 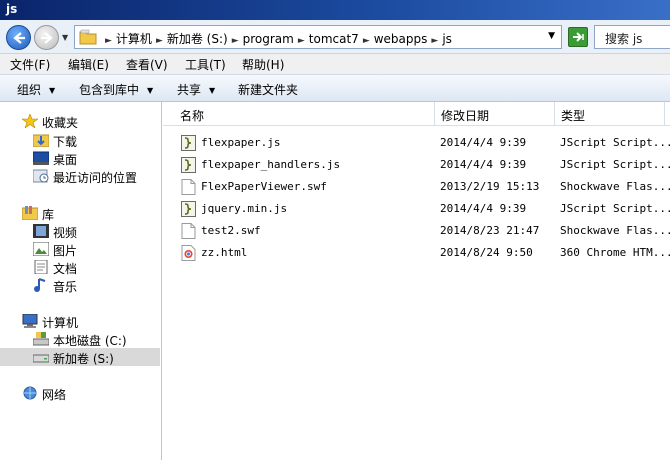 I want to click on nav-network-label: 网络, so click(x=54, y=395).